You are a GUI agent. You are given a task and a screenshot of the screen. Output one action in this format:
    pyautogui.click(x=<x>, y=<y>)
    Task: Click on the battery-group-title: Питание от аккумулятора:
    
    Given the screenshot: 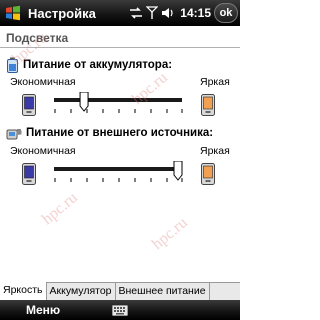 What is the action you would take?
    pyautogui.click(x=89, y=65)
    